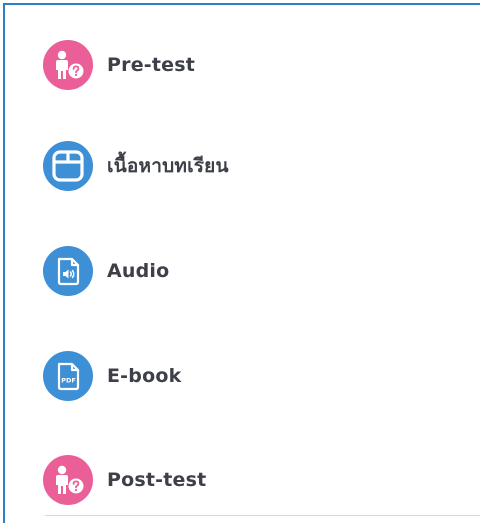 The image size is (480, 523). I want to click on activity-label-pre-test: Pre-test, so click(151, 65).